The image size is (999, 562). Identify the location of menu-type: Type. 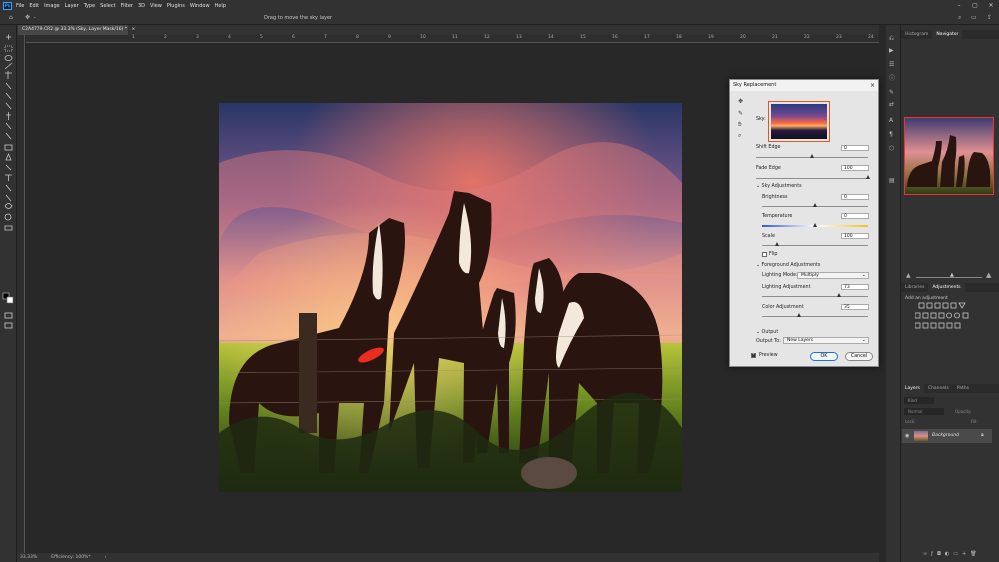
(89, 6).